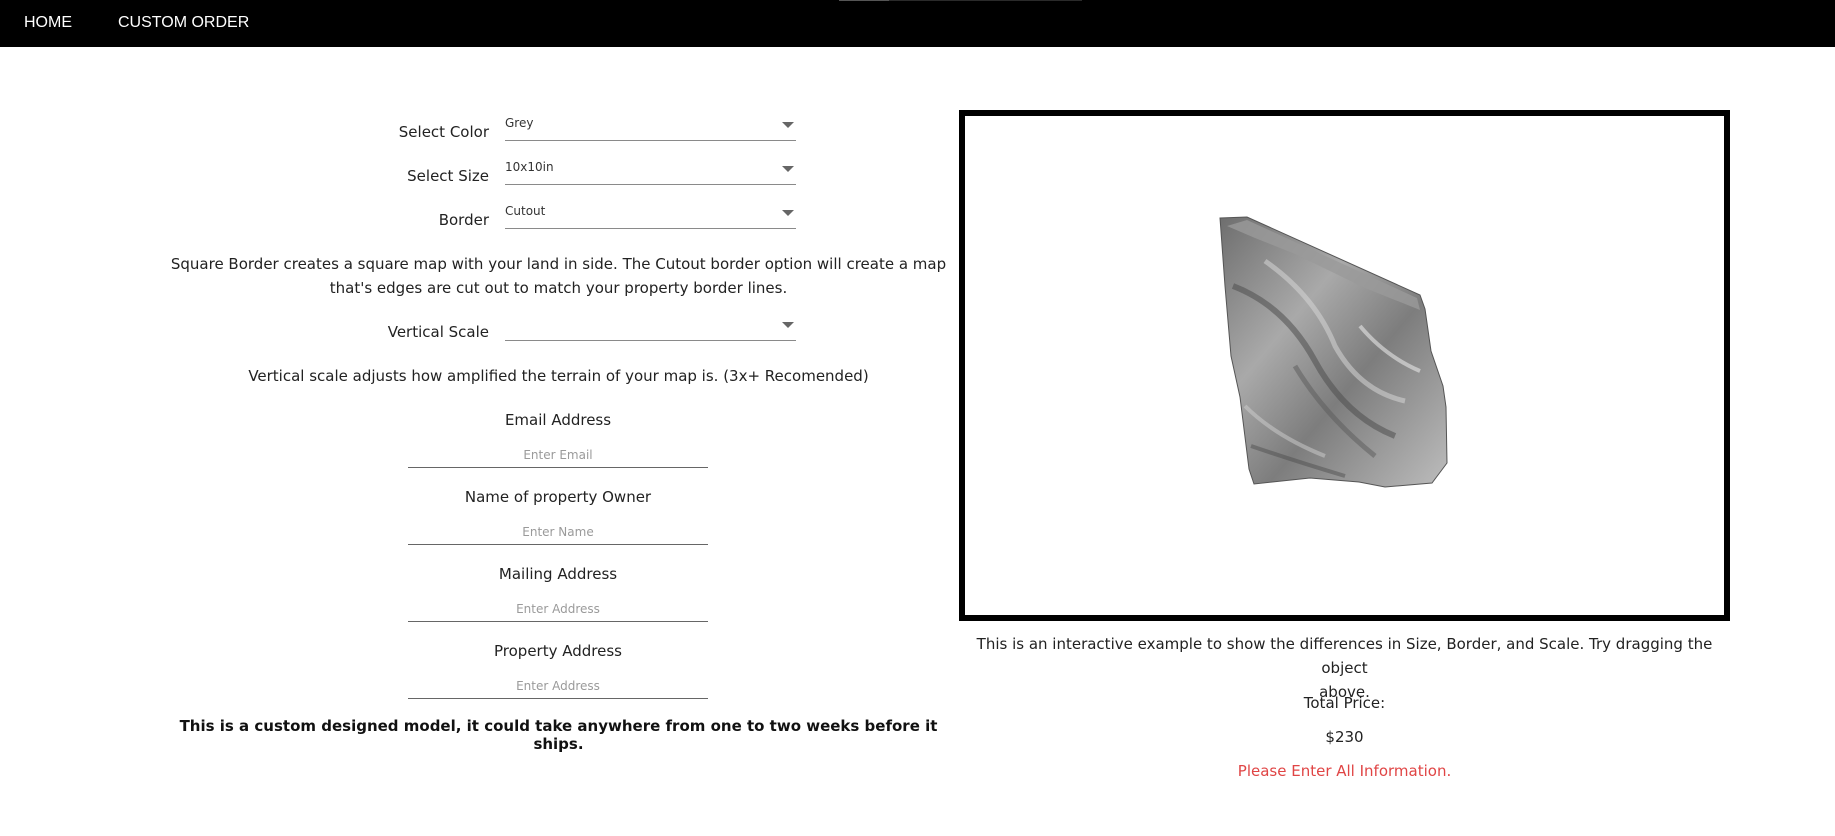 Image resolution: width=1835 pixels, height=836 pixels. Describe the element at coordinates (650, 127) in the screenshot. I see `color-select: Grey` at that location.